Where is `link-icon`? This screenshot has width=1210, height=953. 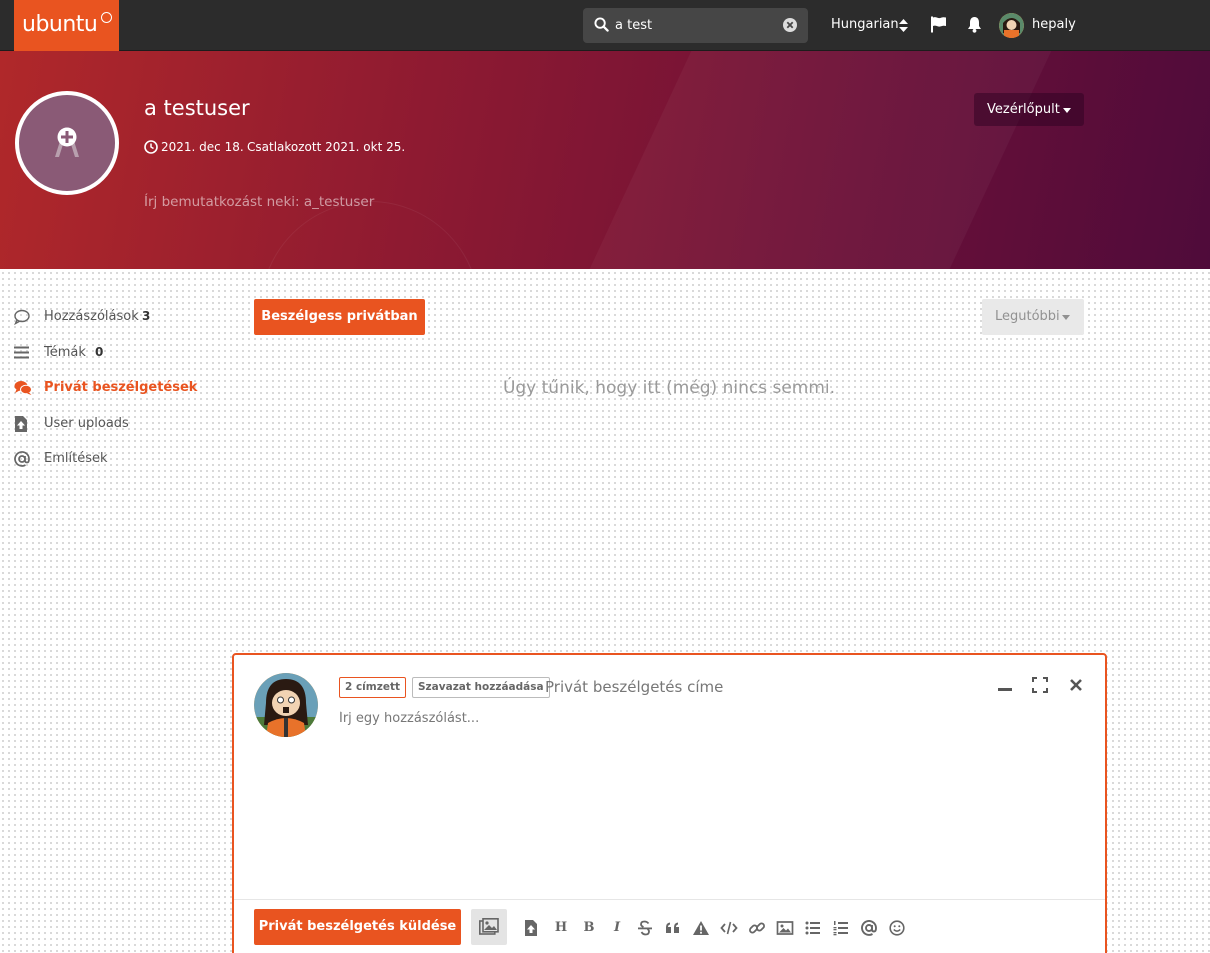 link-icon is located at coordinates (757, 928).